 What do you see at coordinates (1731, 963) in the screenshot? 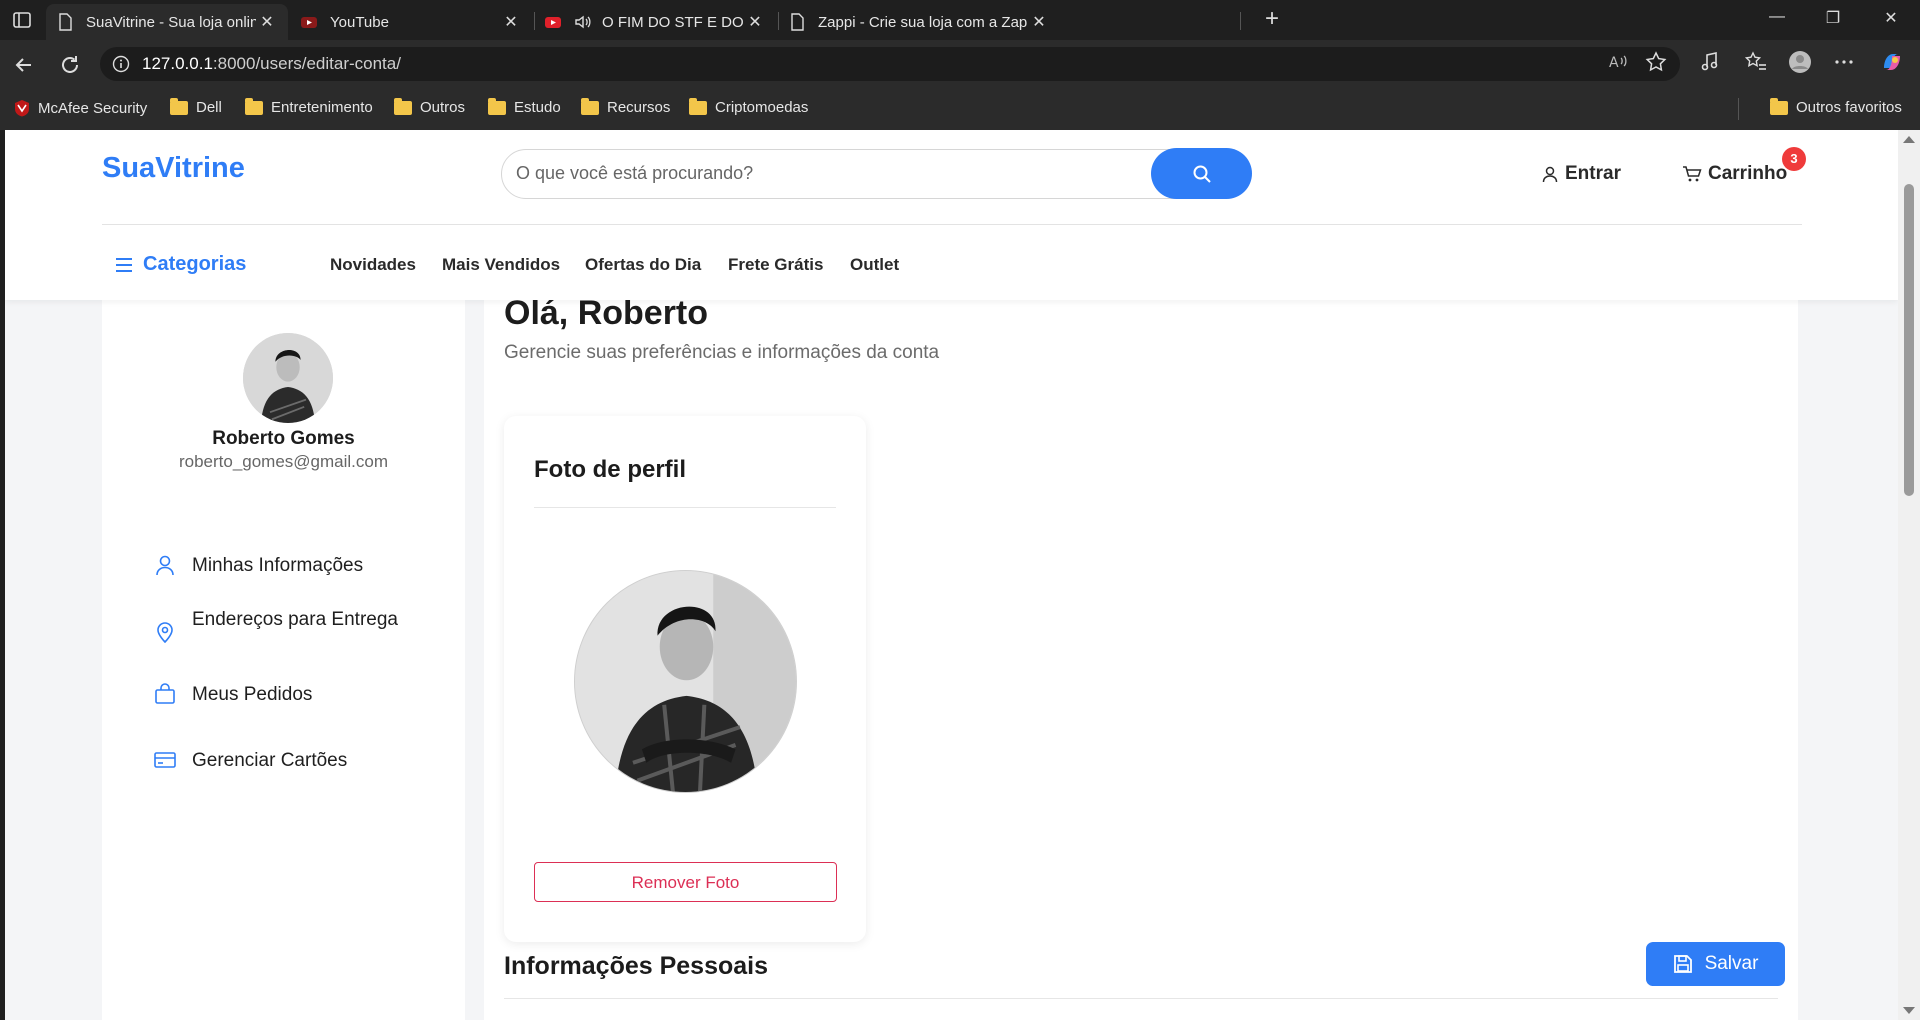
I see `save-label: Salvar` at bounding box center [1731, 963].